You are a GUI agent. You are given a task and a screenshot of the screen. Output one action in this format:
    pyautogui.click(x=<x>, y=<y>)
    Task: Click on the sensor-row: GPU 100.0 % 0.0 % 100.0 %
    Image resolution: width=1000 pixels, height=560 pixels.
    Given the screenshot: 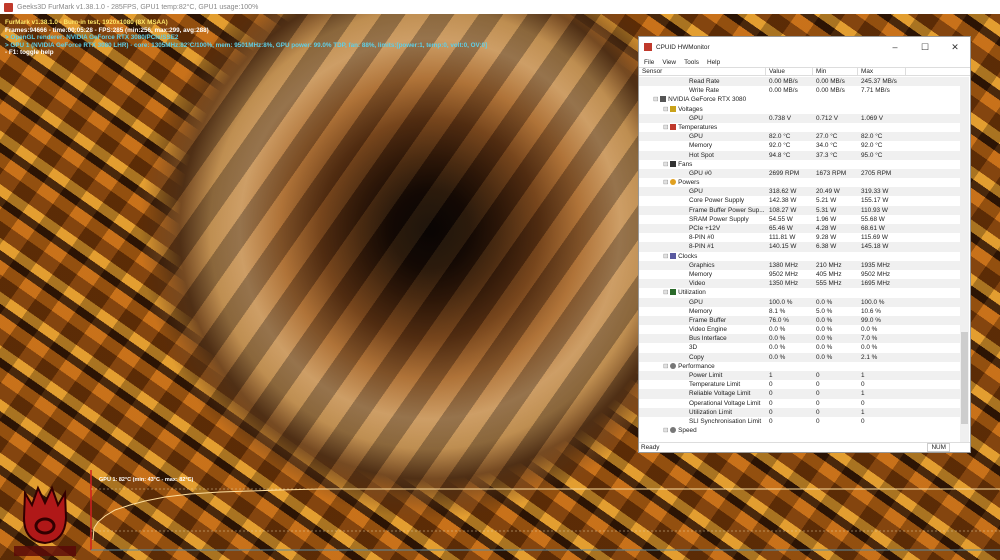 What is the action you would take?
    pyautogui.click(x=800, y=302)
    